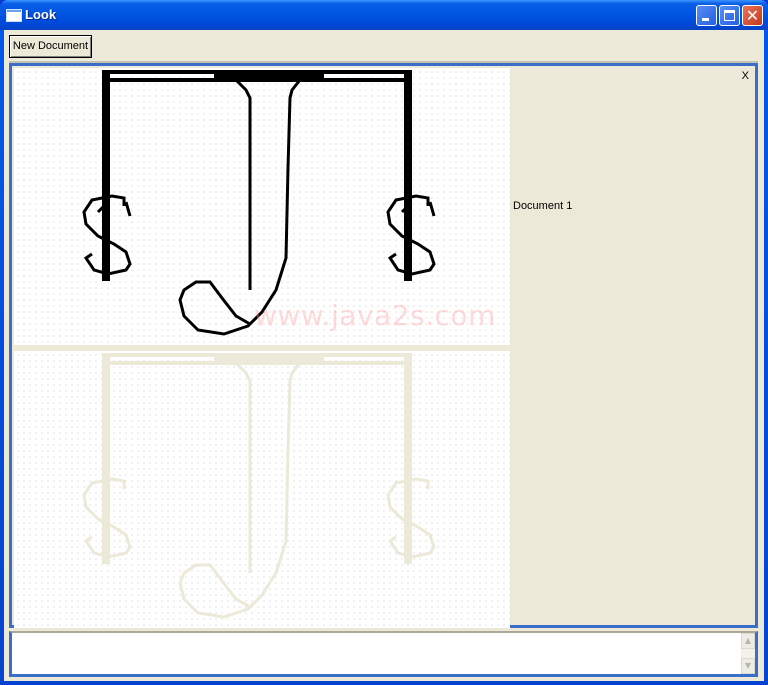  I want to click on logo-strokes-bottom, so click(257, 458).